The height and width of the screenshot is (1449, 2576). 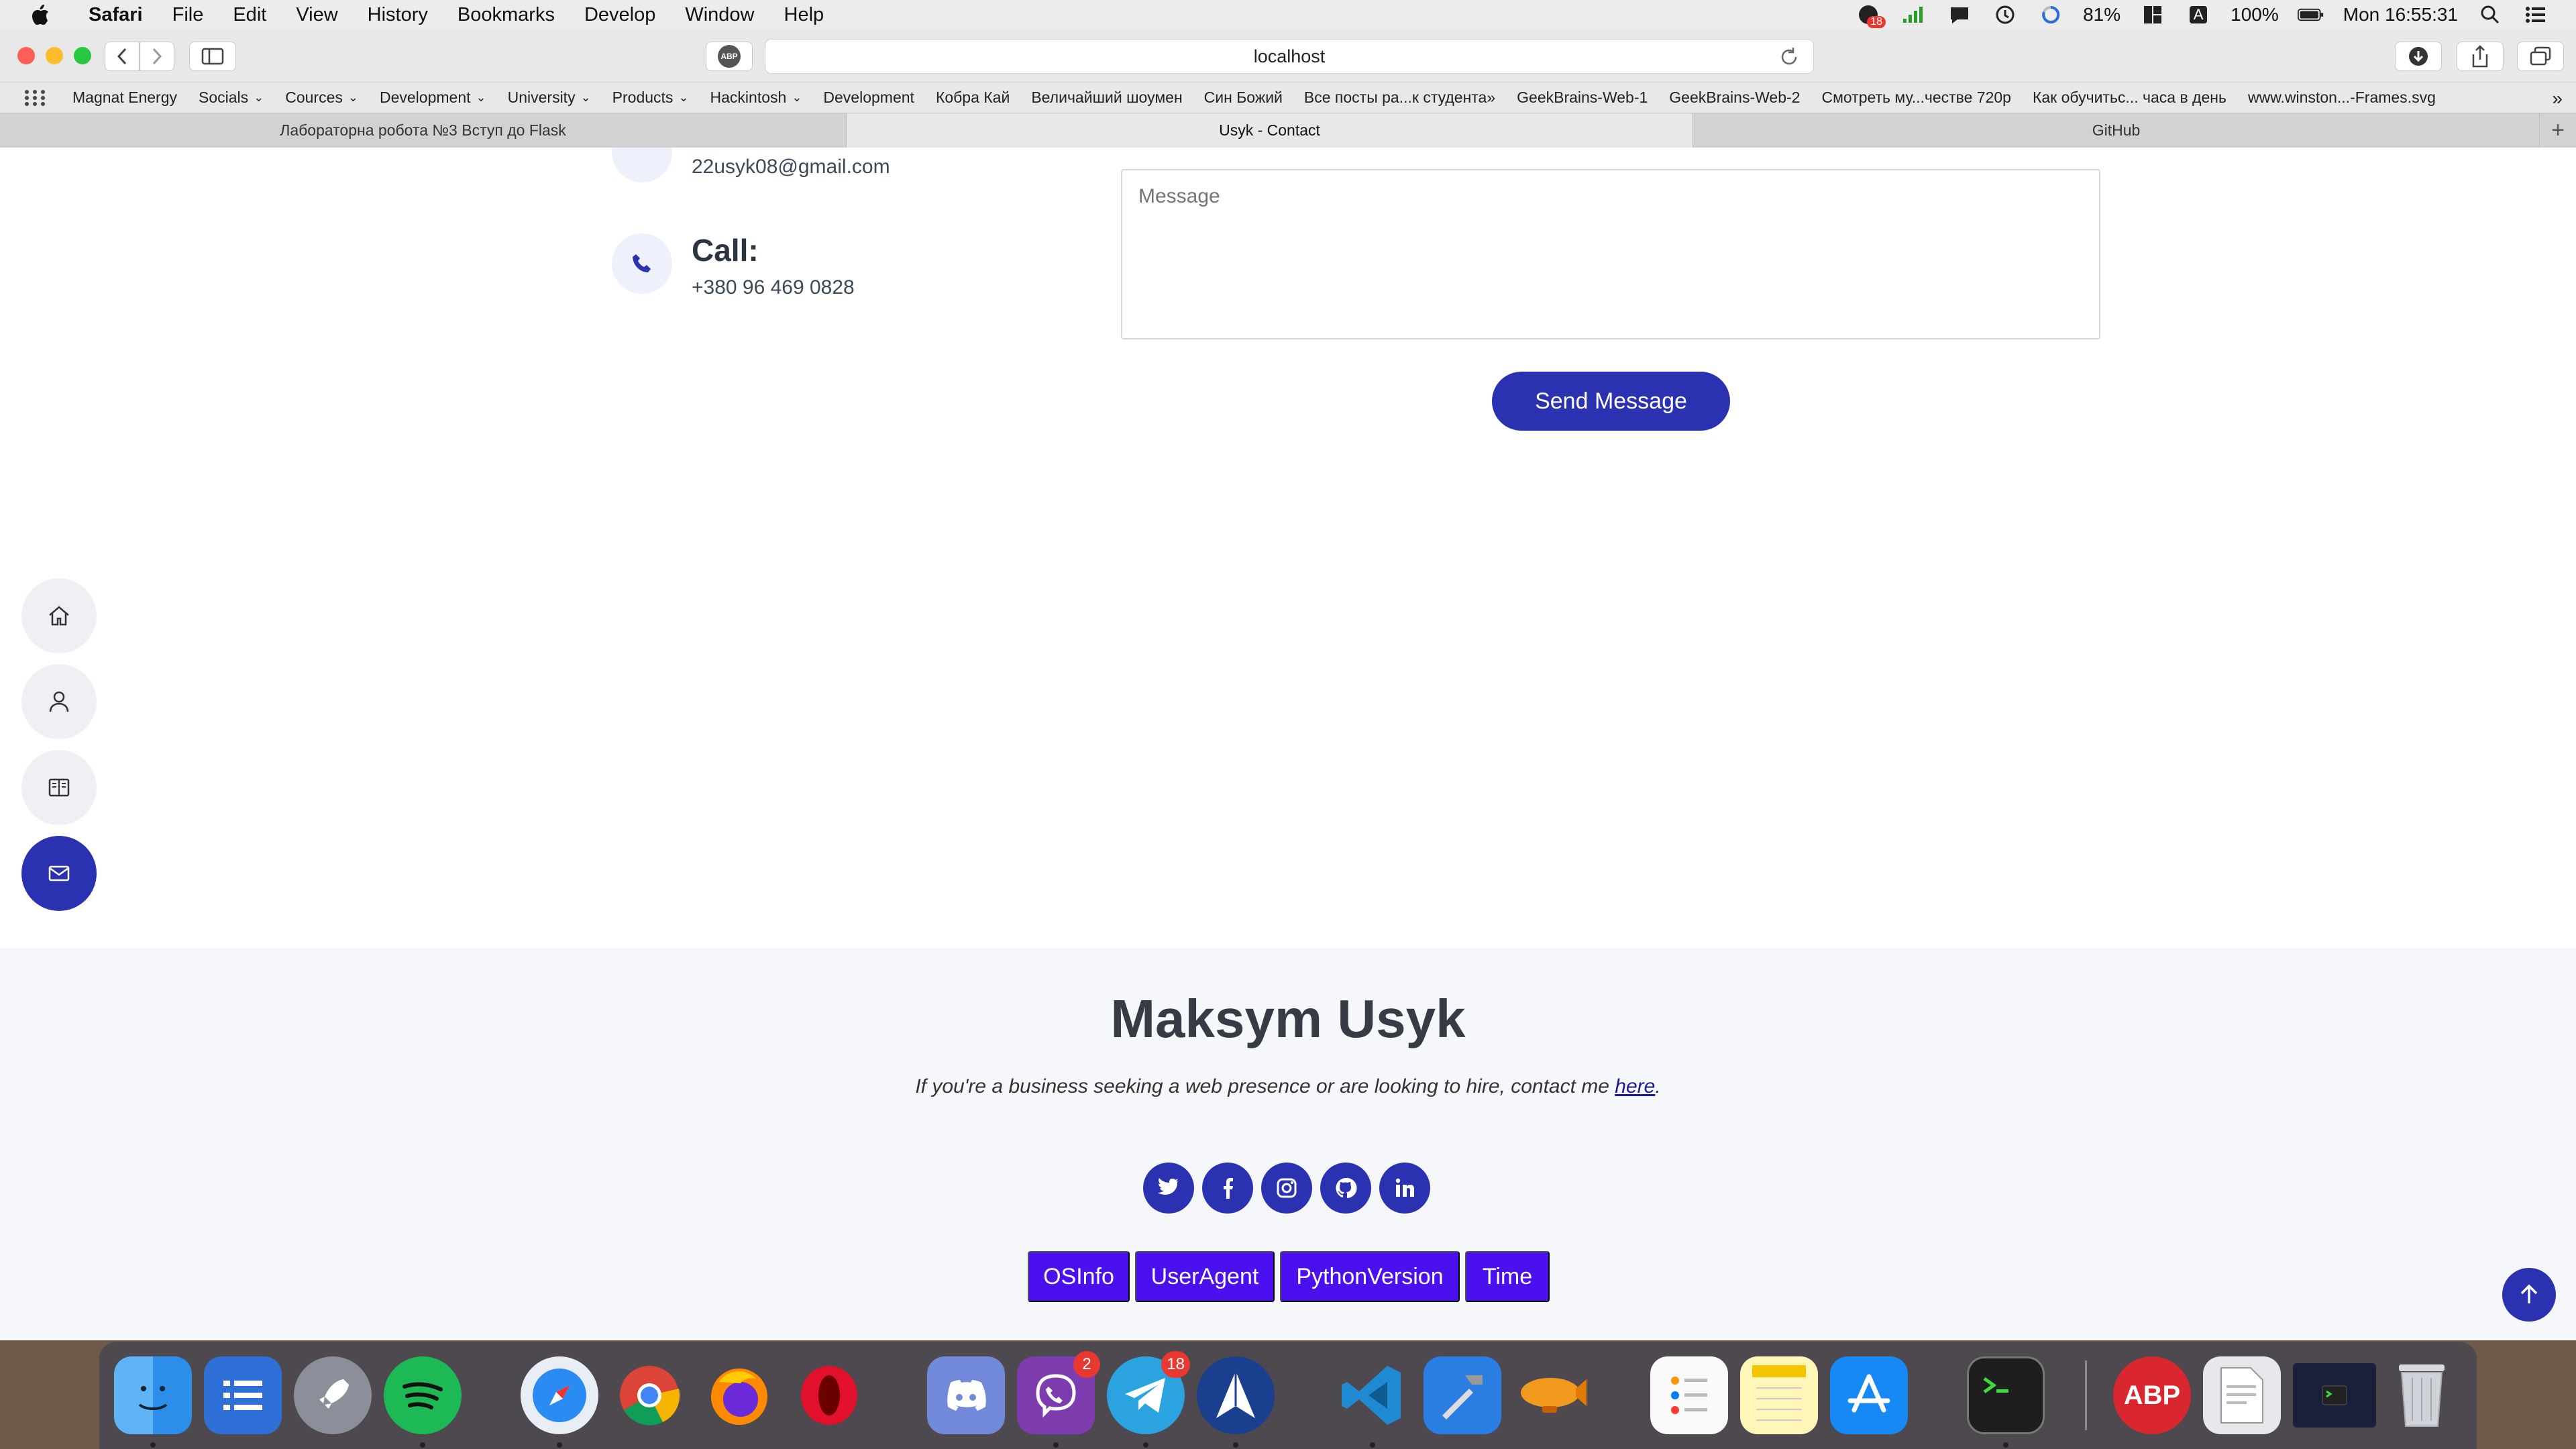 I want to click on dock-discord, so click(x=966, y=1395).